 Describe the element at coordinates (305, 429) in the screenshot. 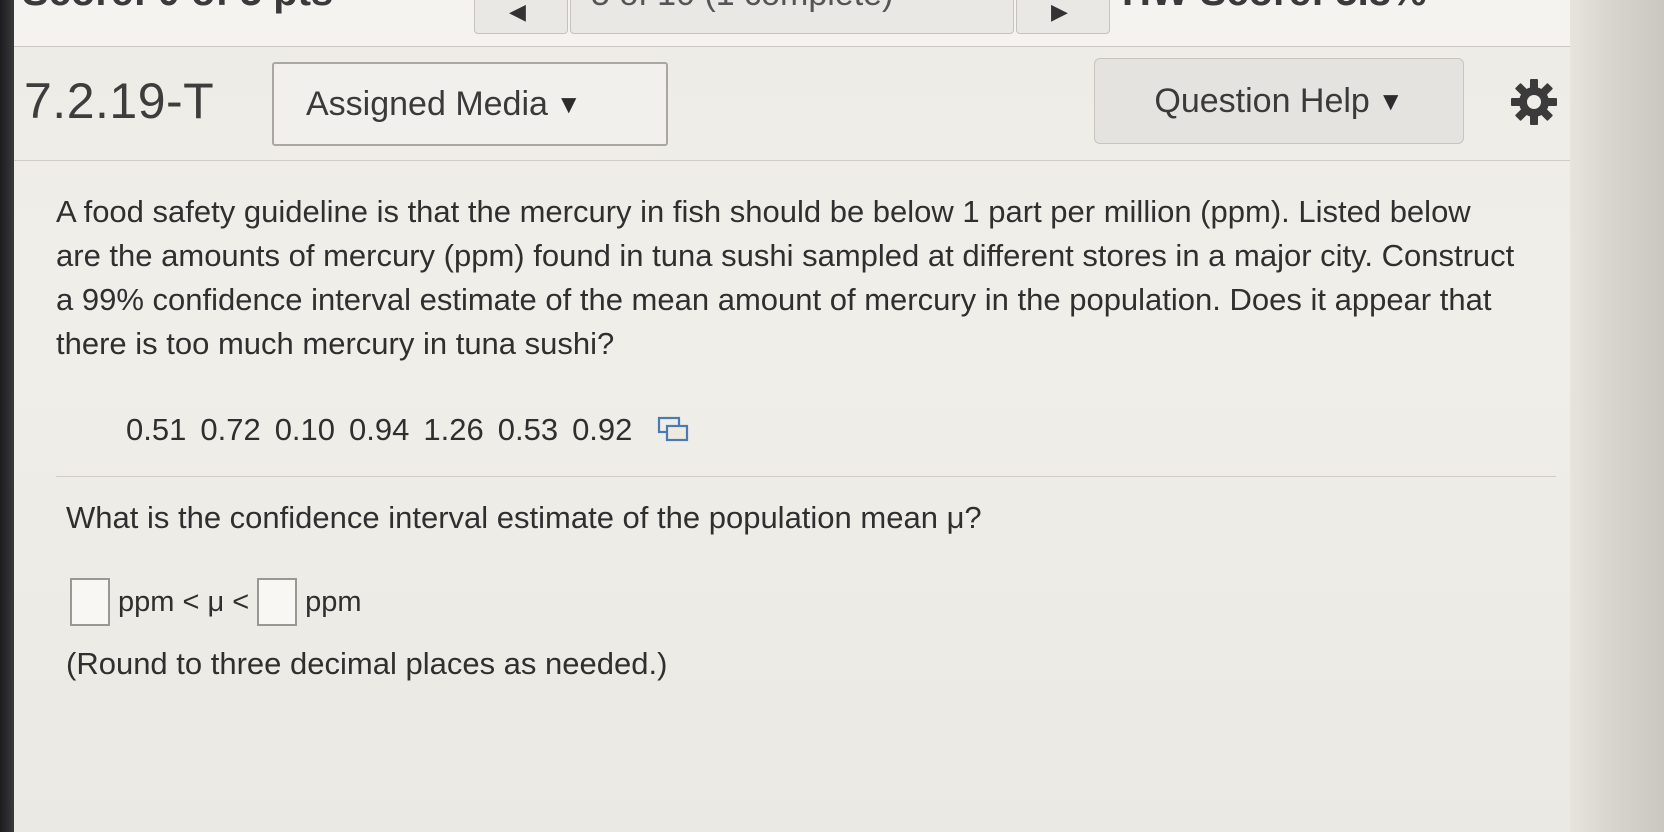

I see `data-value: 0.10` at that location.